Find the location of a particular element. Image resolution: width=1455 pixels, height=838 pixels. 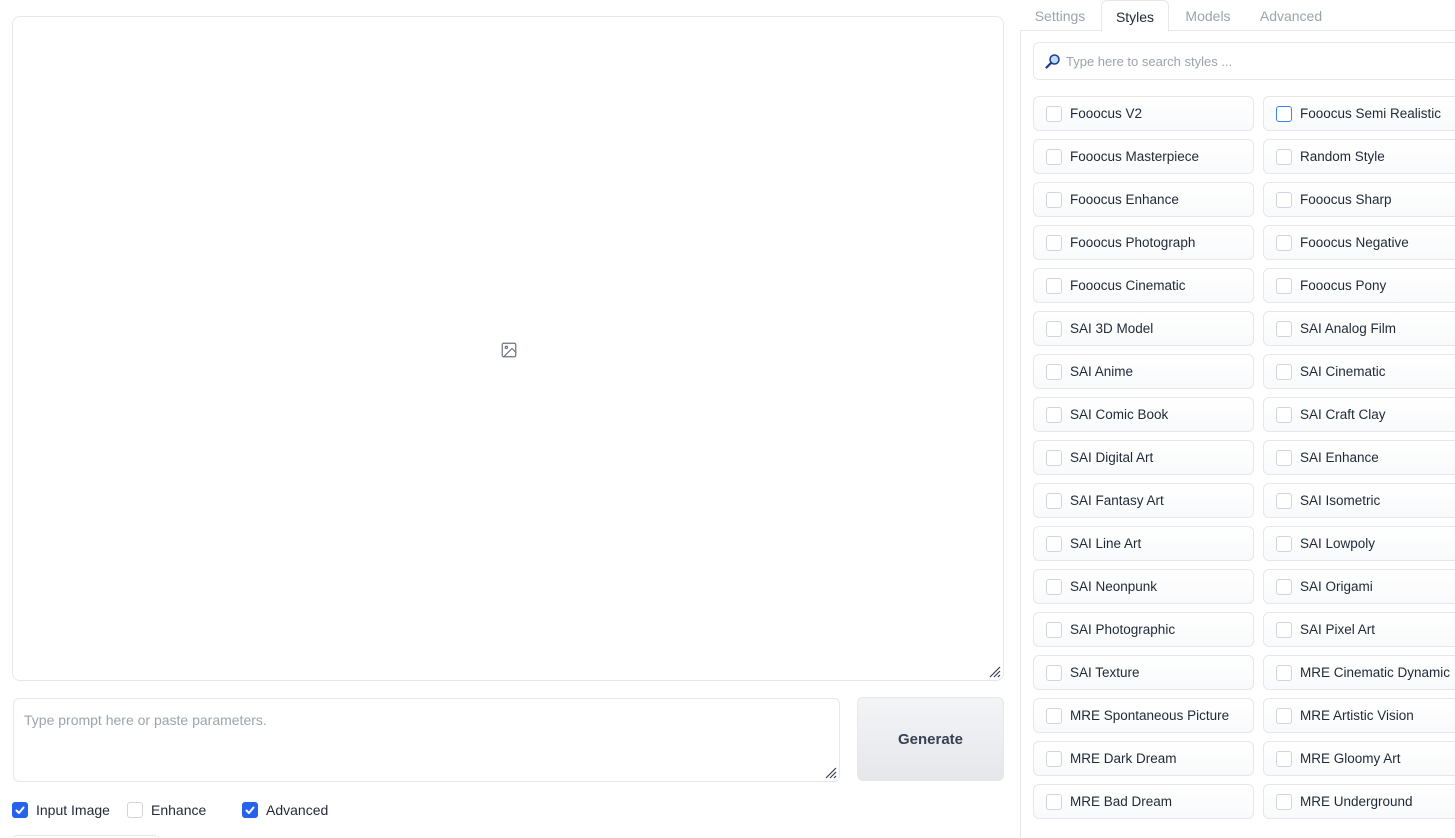

style-label: SAI Photographic is located at coordinates (1123, 629).